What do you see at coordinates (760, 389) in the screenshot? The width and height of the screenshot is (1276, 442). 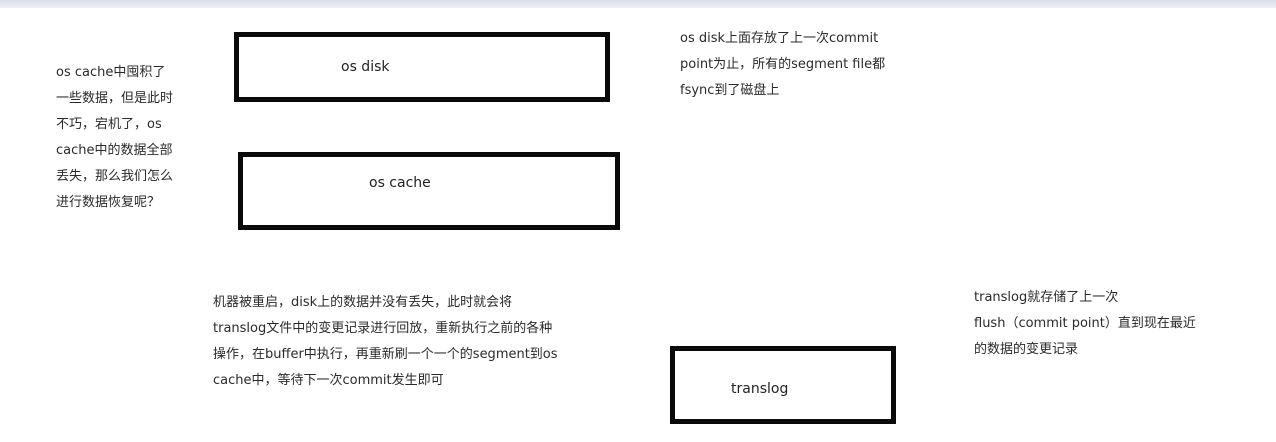 I see `translog-label: translog` at bounding box center [760, 389].